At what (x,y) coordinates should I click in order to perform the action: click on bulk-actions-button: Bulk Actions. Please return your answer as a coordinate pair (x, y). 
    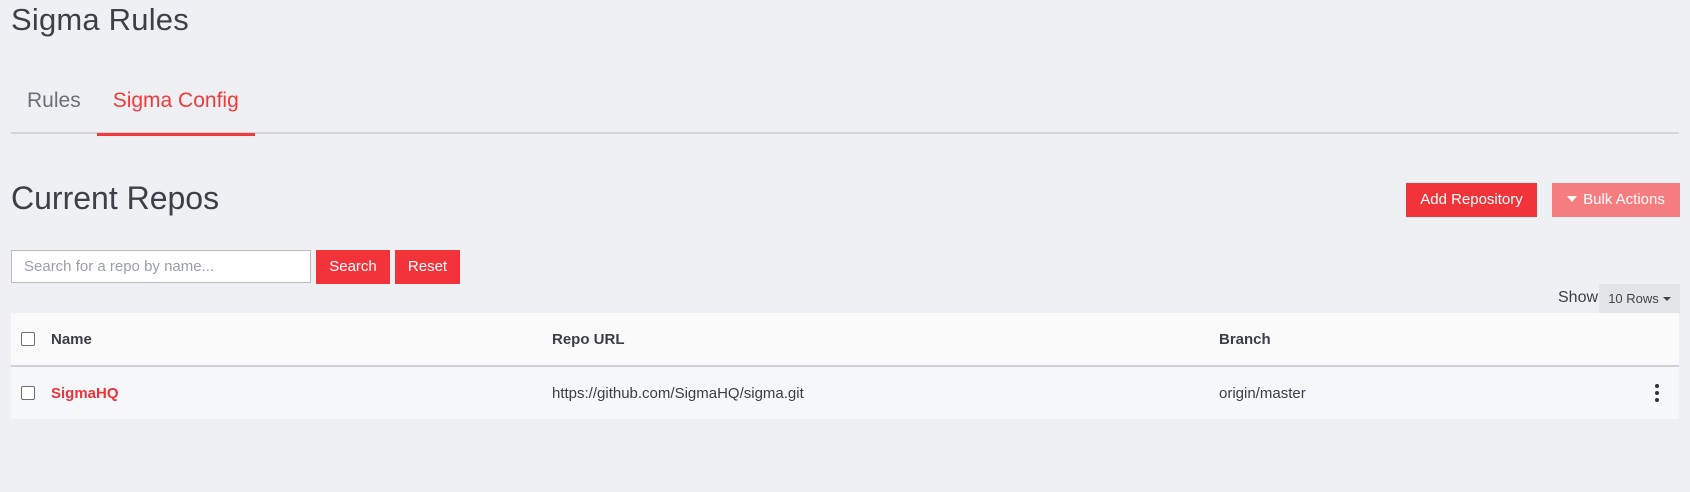
    Looking at the image, I should click on (1616, 200).